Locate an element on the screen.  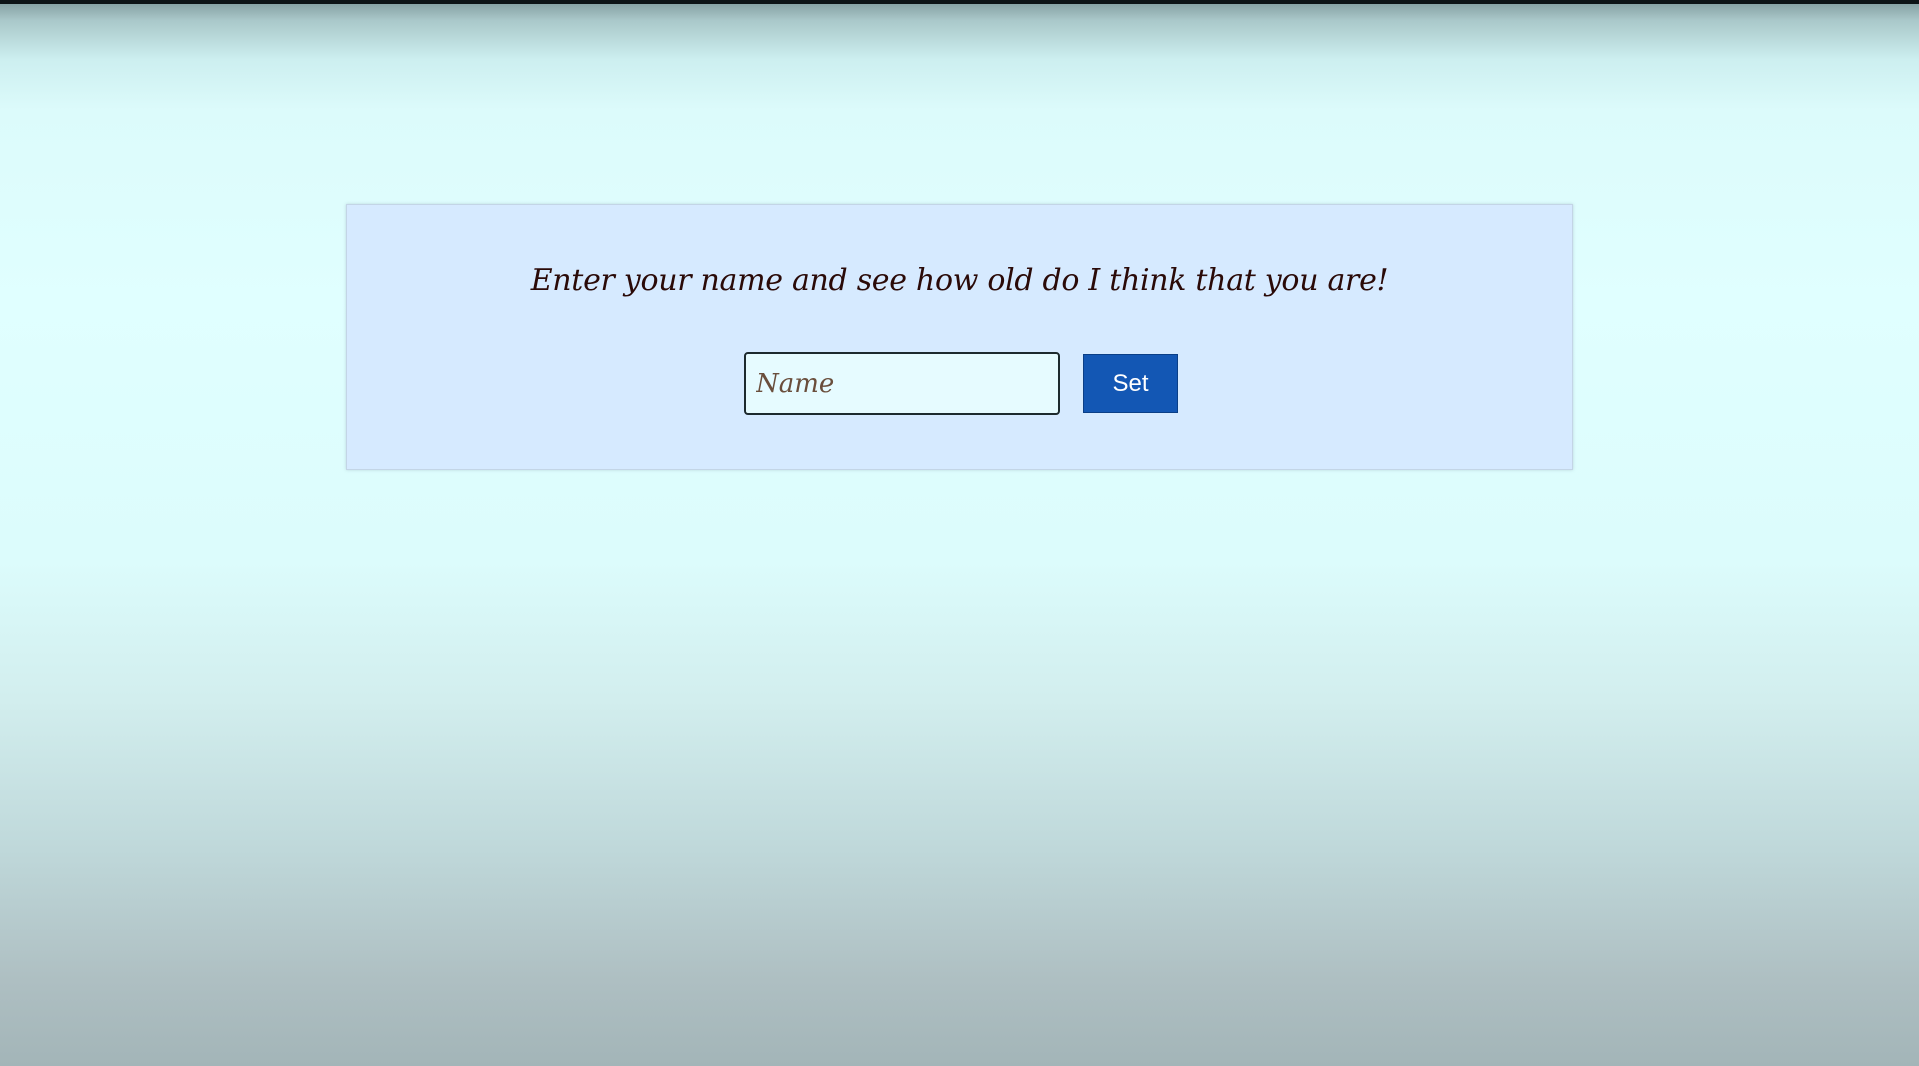
name-input is located at coordinates (902, 383).